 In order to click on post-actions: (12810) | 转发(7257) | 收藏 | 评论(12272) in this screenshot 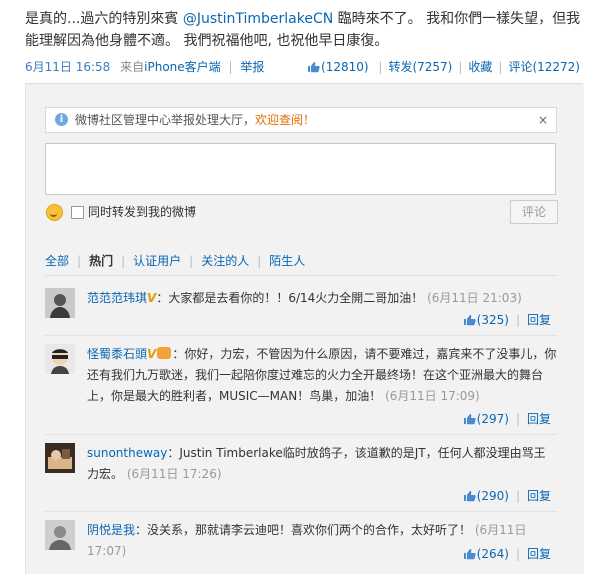, I will do `click(443, 67)`.